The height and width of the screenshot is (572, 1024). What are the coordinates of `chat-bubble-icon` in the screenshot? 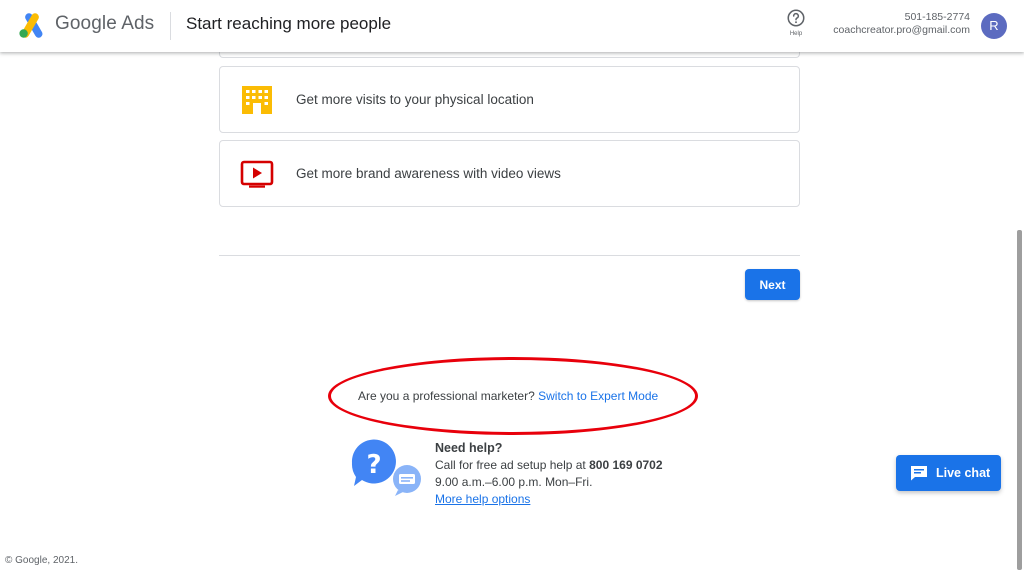 It's located at (919, 473).